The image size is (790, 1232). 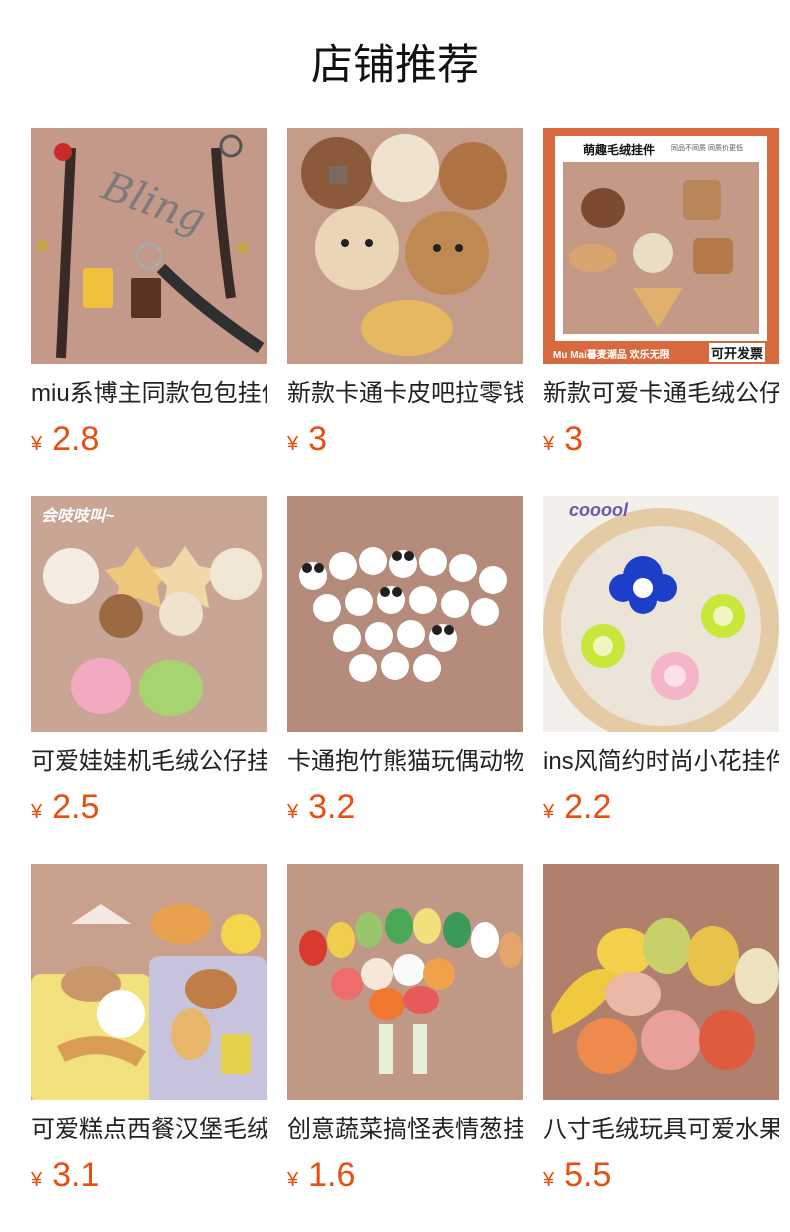 I want to click on price-amount: 5.5, so click(x=588, y=1175).